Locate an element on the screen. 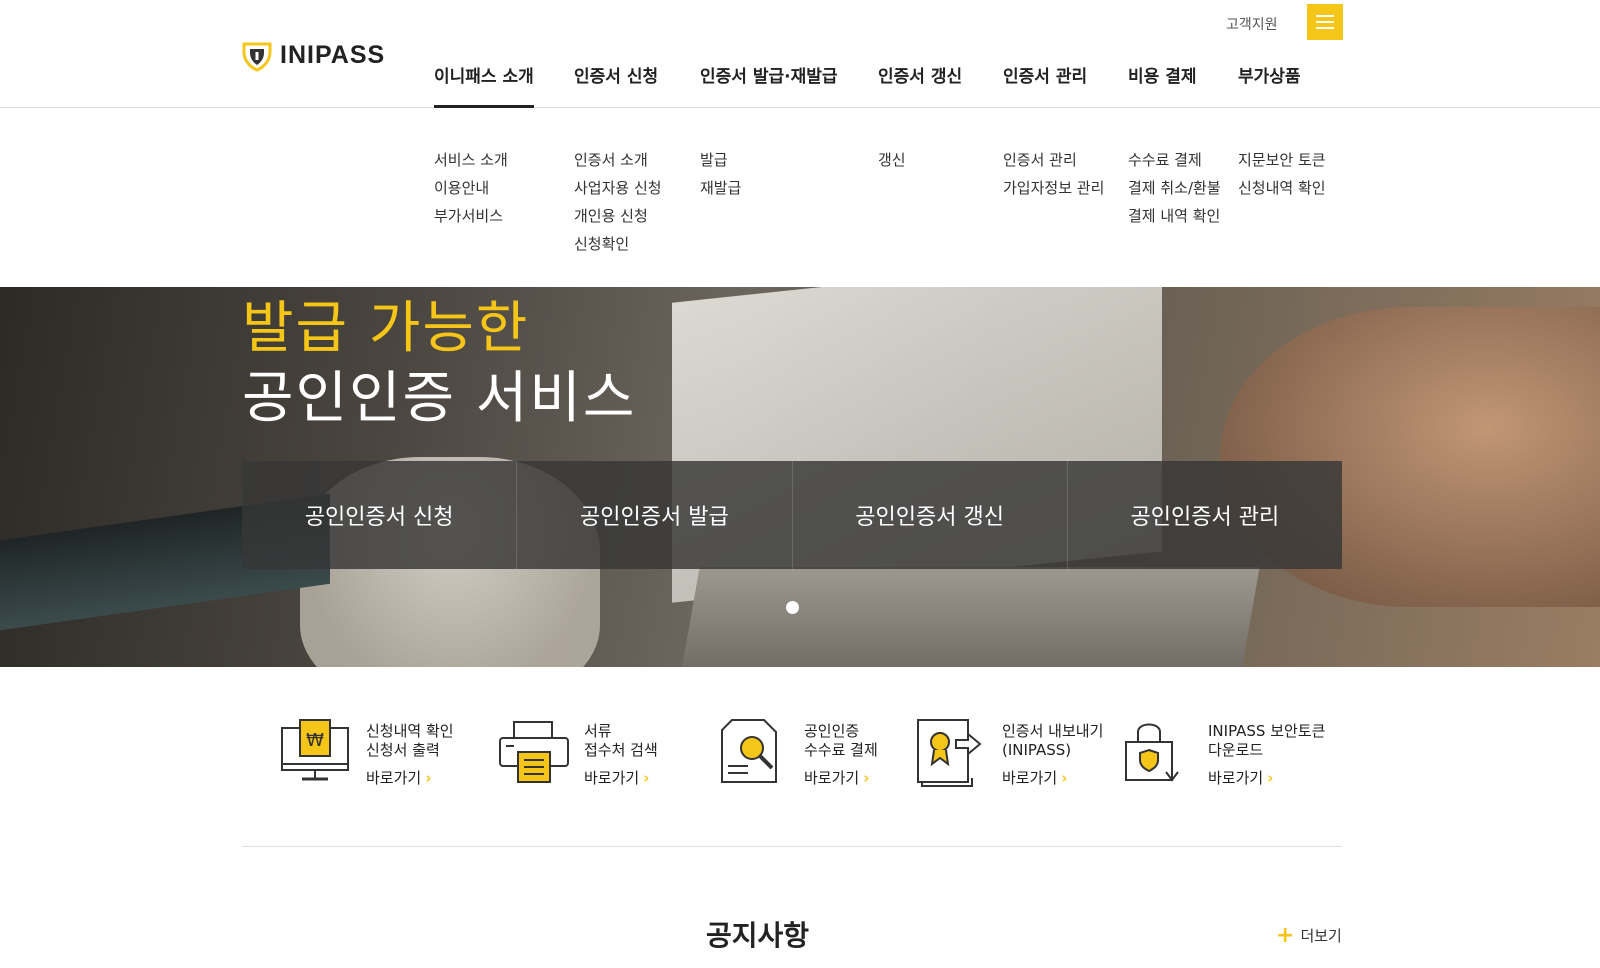  service-cert-export: 인증서 내보내기 (INIPASS) 바로가기 › is located at coordinates (1009, 753).